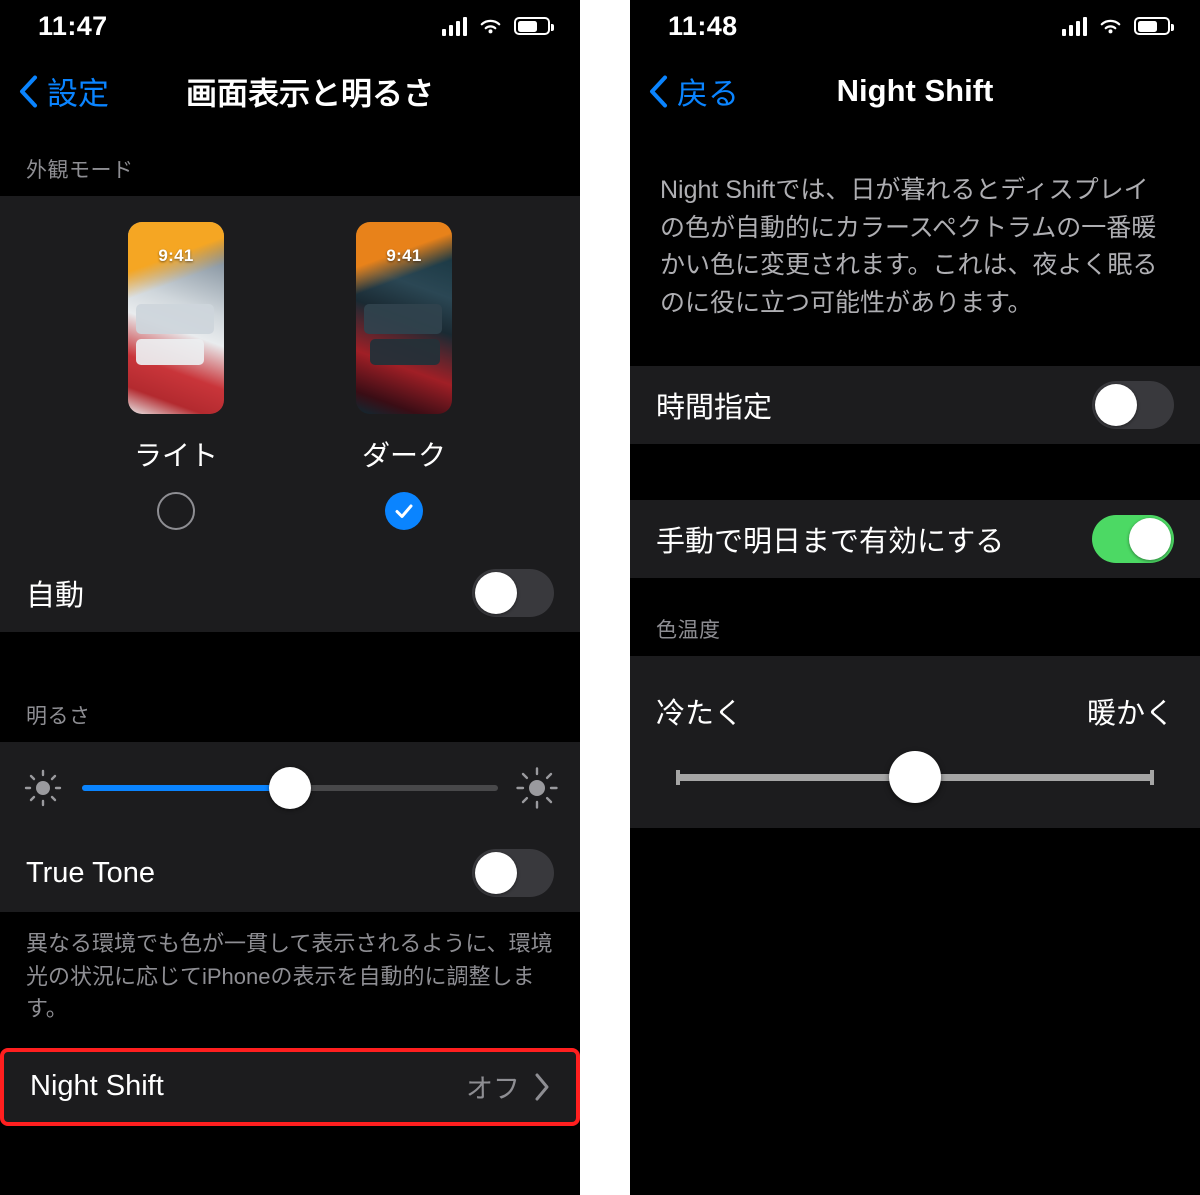  I want to click on night-shift-row: Night Shift オフ, so click(290, 1086).